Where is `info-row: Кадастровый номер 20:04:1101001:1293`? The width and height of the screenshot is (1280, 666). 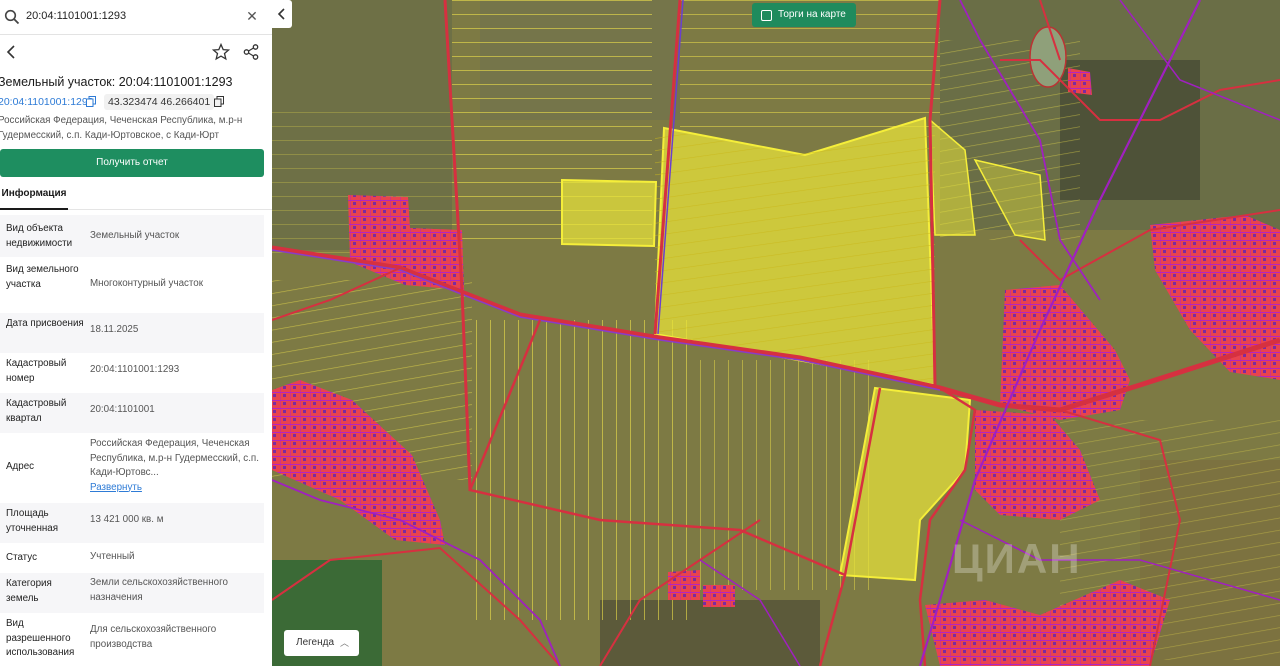
info-row: Кадастровый номер 20:04:1101001:1293 is located at coordinates (132, 373).